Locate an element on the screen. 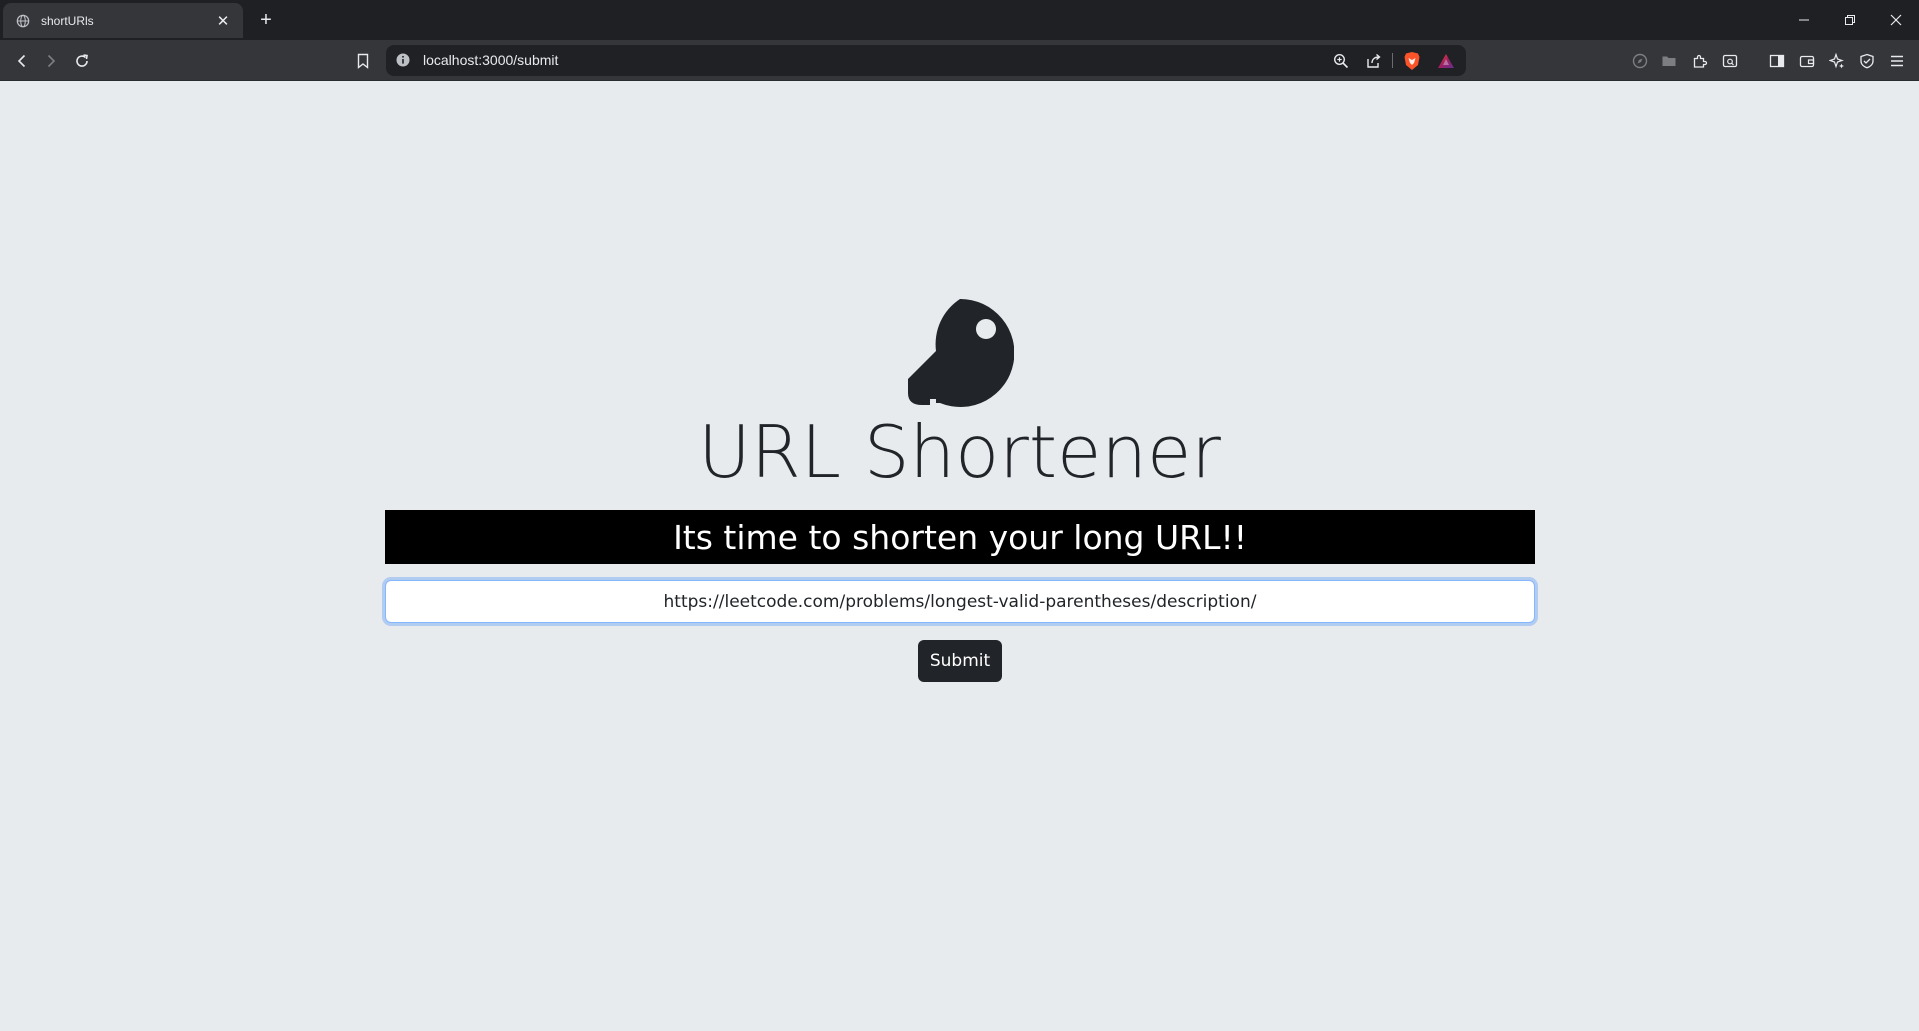 This screenshot has width=1919, height=1031. leo-button is located at coordinates (1640, 61).